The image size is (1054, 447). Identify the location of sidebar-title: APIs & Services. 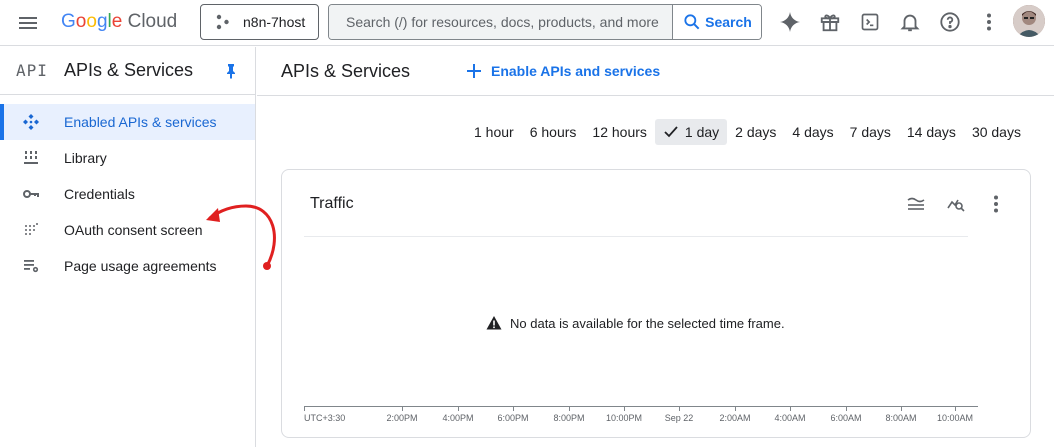
(129, 70).